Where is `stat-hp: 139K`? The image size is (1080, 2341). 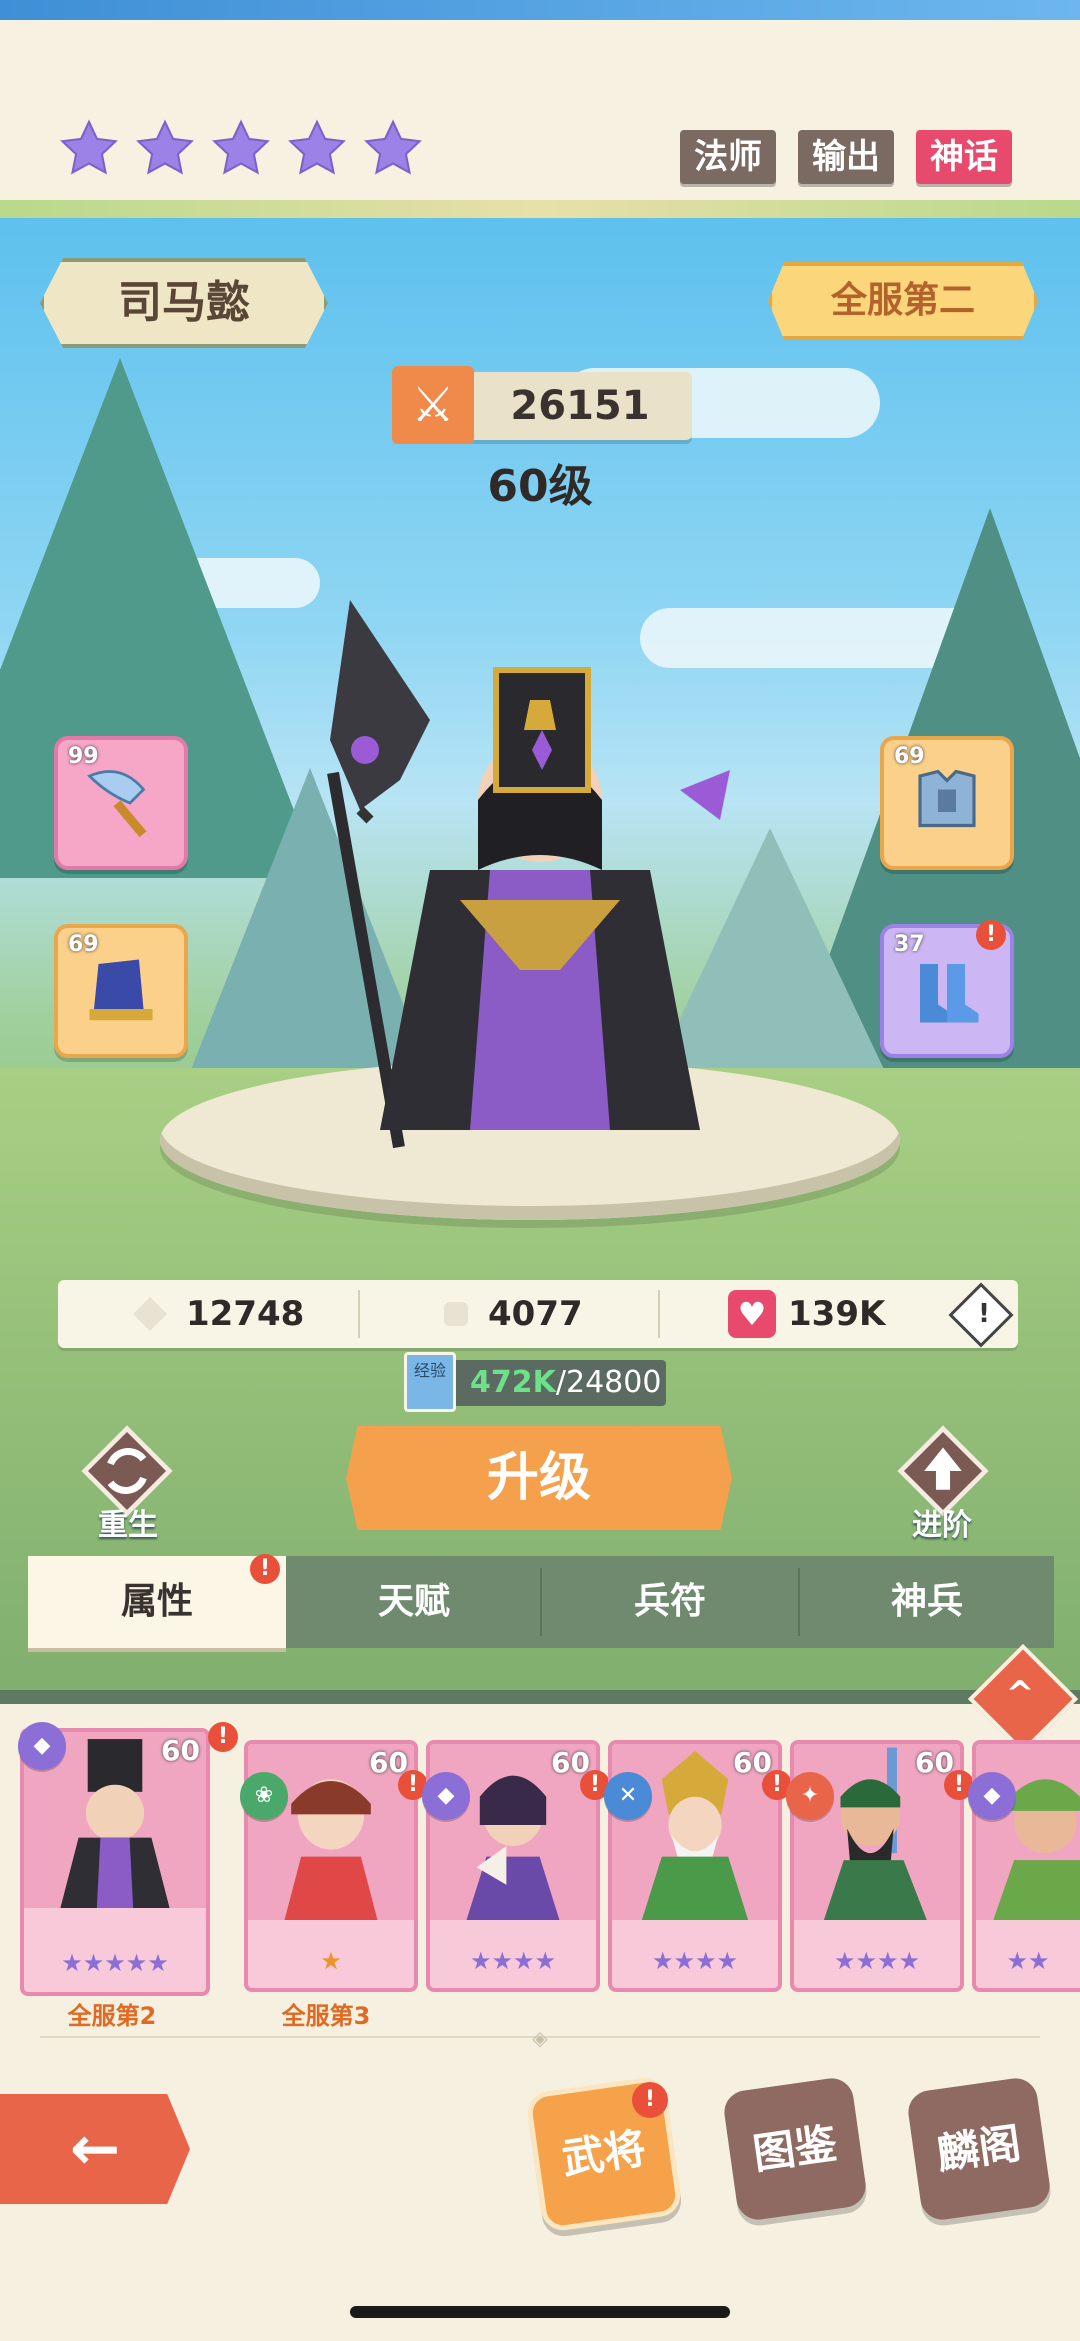
stat-hp: 139K is located at coordinates (837, 1314).